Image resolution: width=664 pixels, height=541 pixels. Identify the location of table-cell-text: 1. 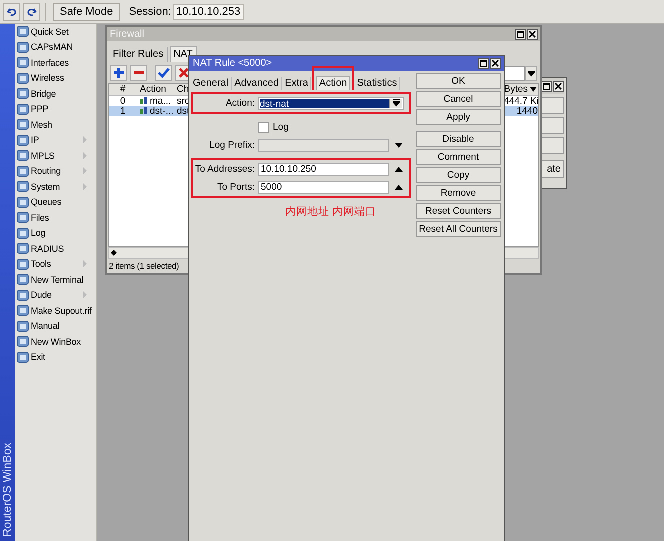
(123, 111).